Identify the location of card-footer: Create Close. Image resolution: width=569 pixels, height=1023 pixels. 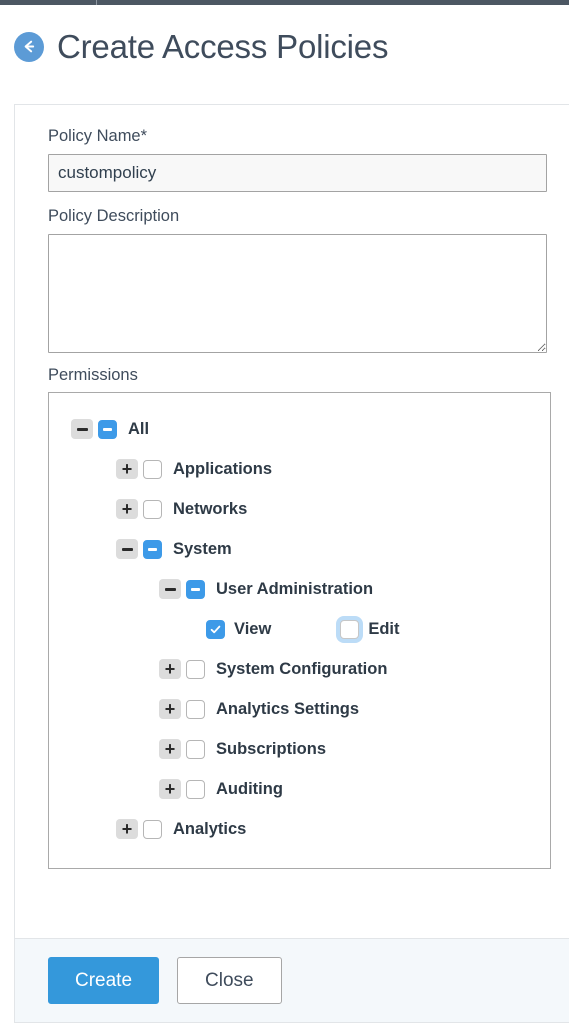
(292, 980).